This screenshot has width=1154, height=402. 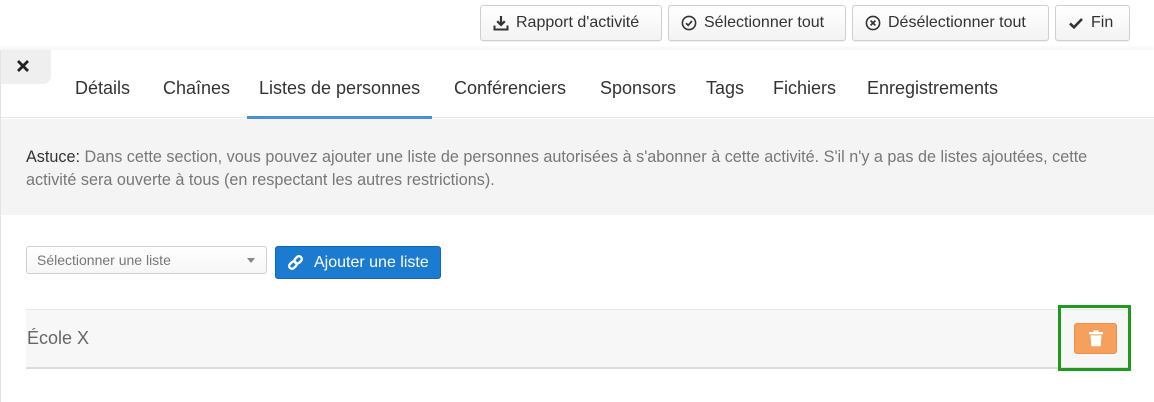 I want to click on trash-icon, so click(x=1095, y=338).